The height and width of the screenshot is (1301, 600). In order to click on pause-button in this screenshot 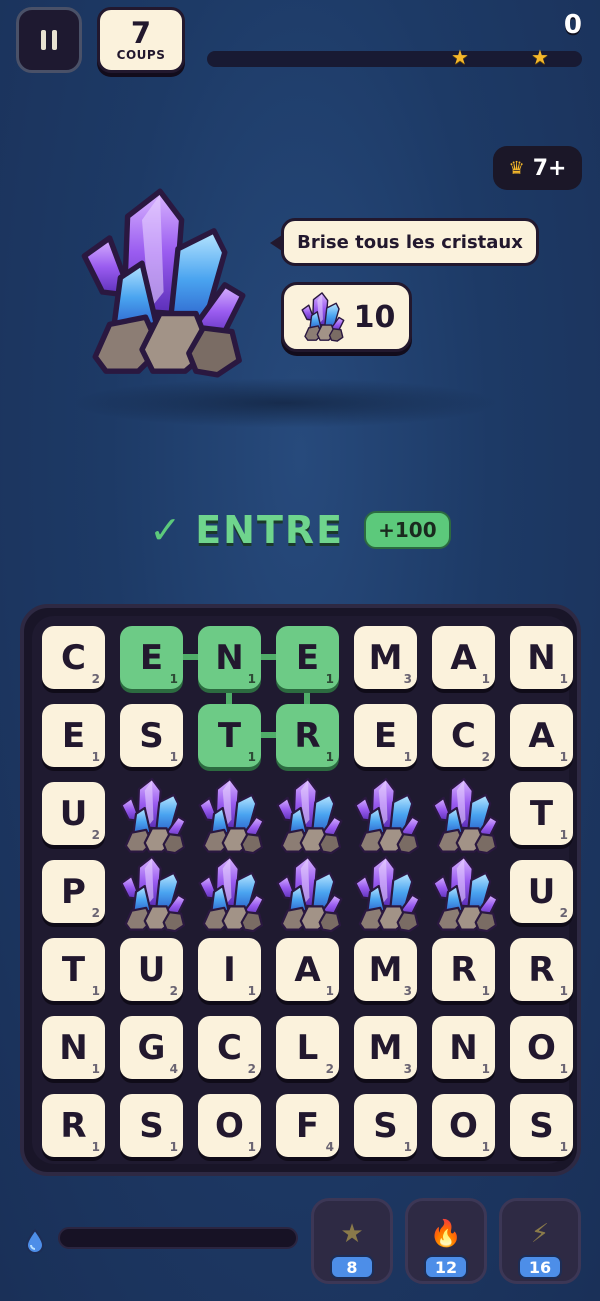, I will do `click(49, 40)`.